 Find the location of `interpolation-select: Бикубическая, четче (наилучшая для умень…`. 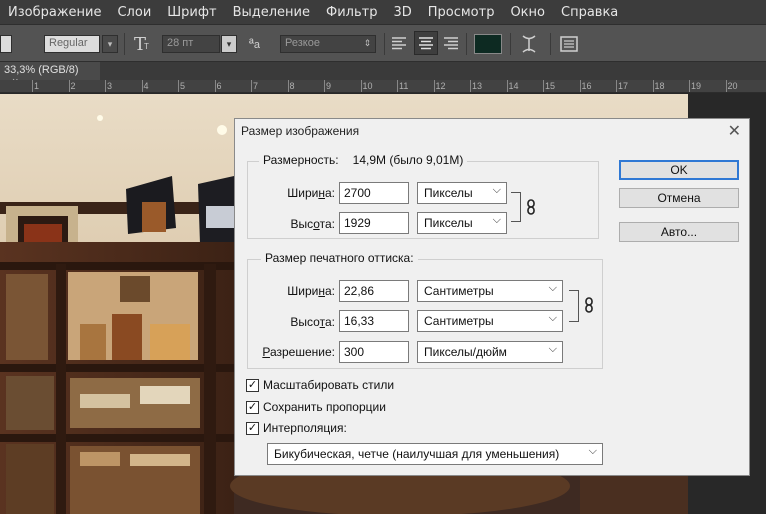

interpolation-select: Бикубическая, четче (наилучшая для умень… is located at coordinates (435, 454).